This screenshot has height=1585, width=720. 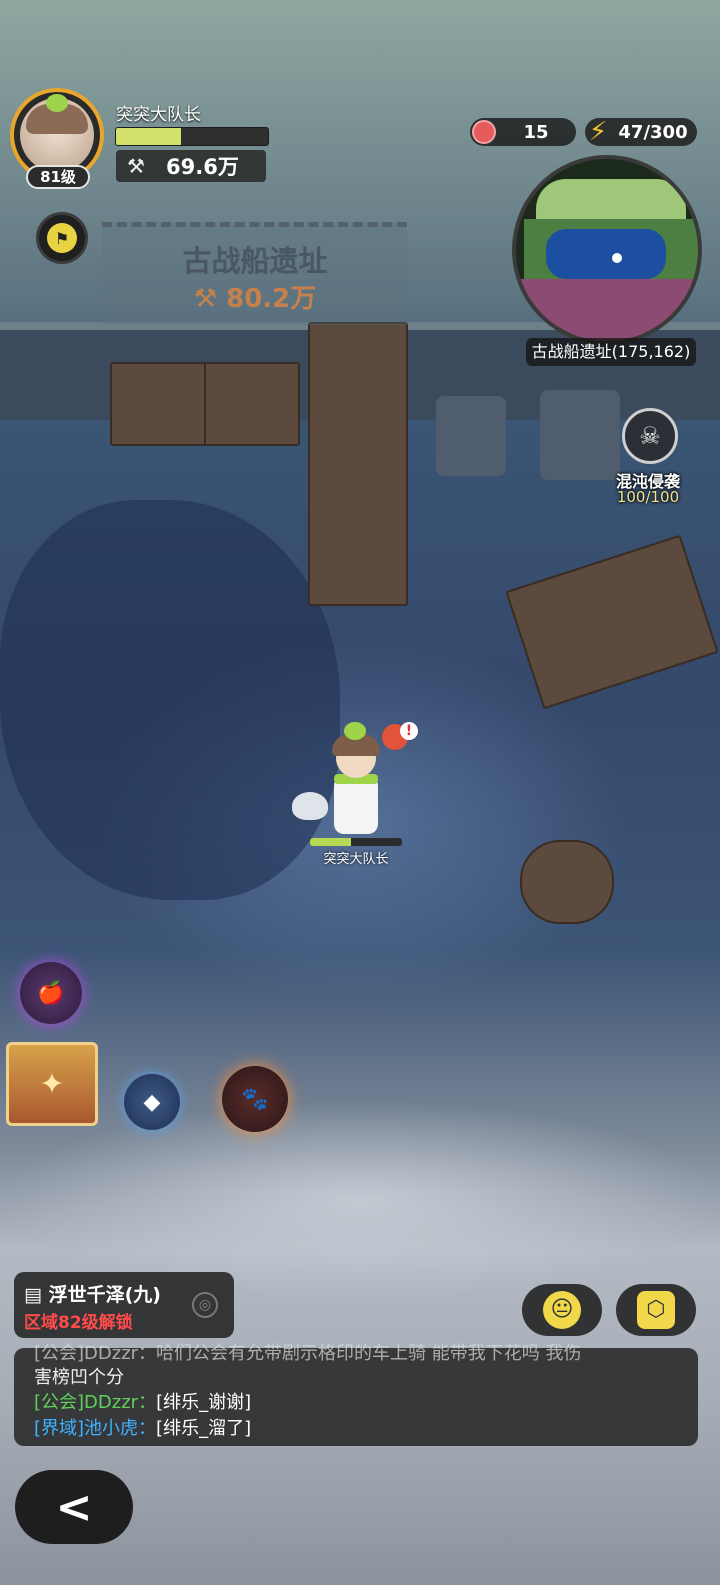 I want to click on energy-count: 47/300, so click(x=653, y=132).